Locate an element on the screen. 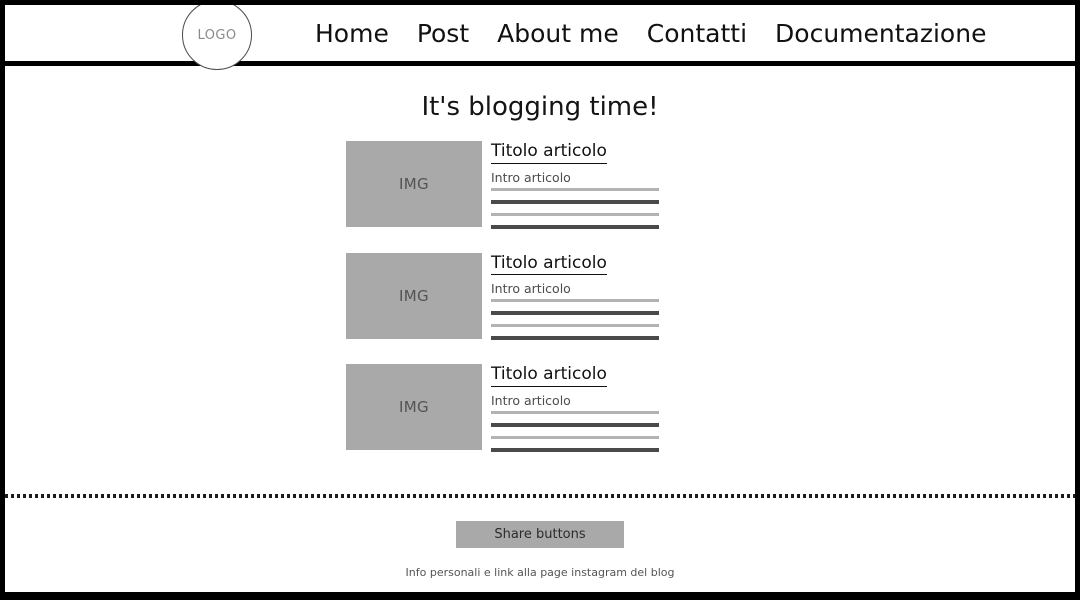  nav-item-home: Home is located at coordinates (354, 33).